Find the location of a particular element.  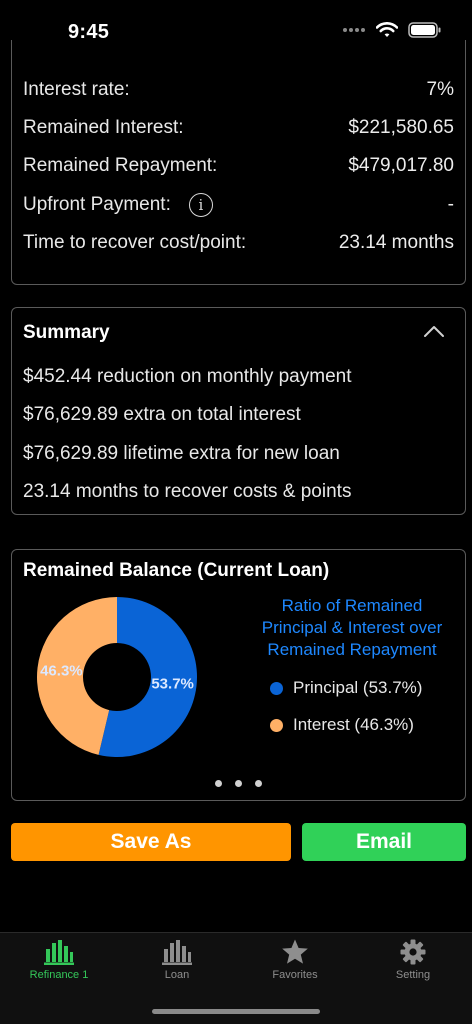

summary-item: $76,629.89 extra on total interest is located at coordinates (162, 414).